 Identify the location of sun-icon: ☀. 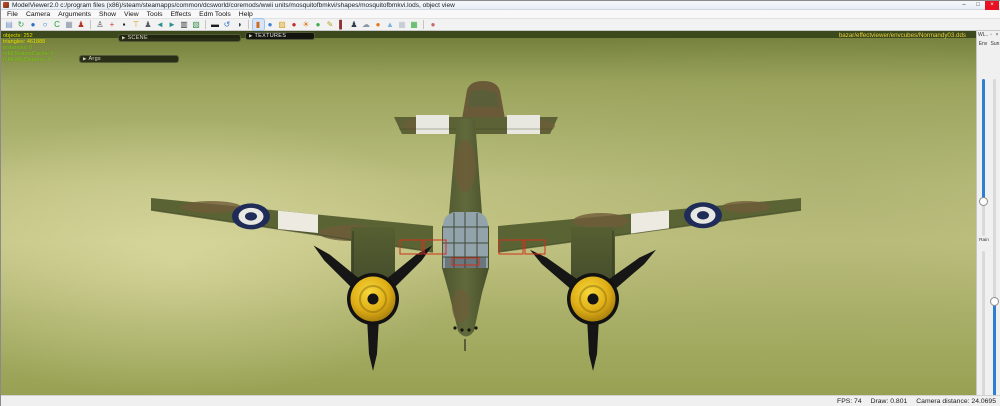
(306, 24).